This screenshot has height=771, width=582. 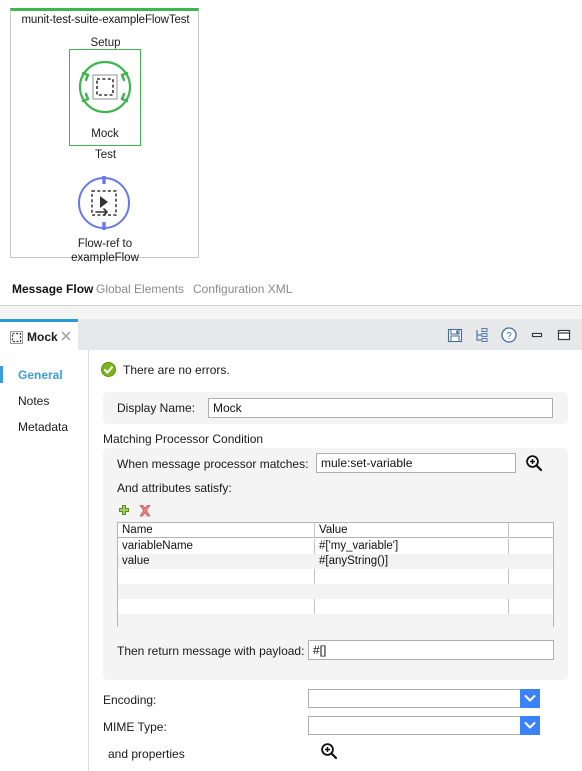 I want to click on encoding-label: Encoding:, so click(x=130, y=700).